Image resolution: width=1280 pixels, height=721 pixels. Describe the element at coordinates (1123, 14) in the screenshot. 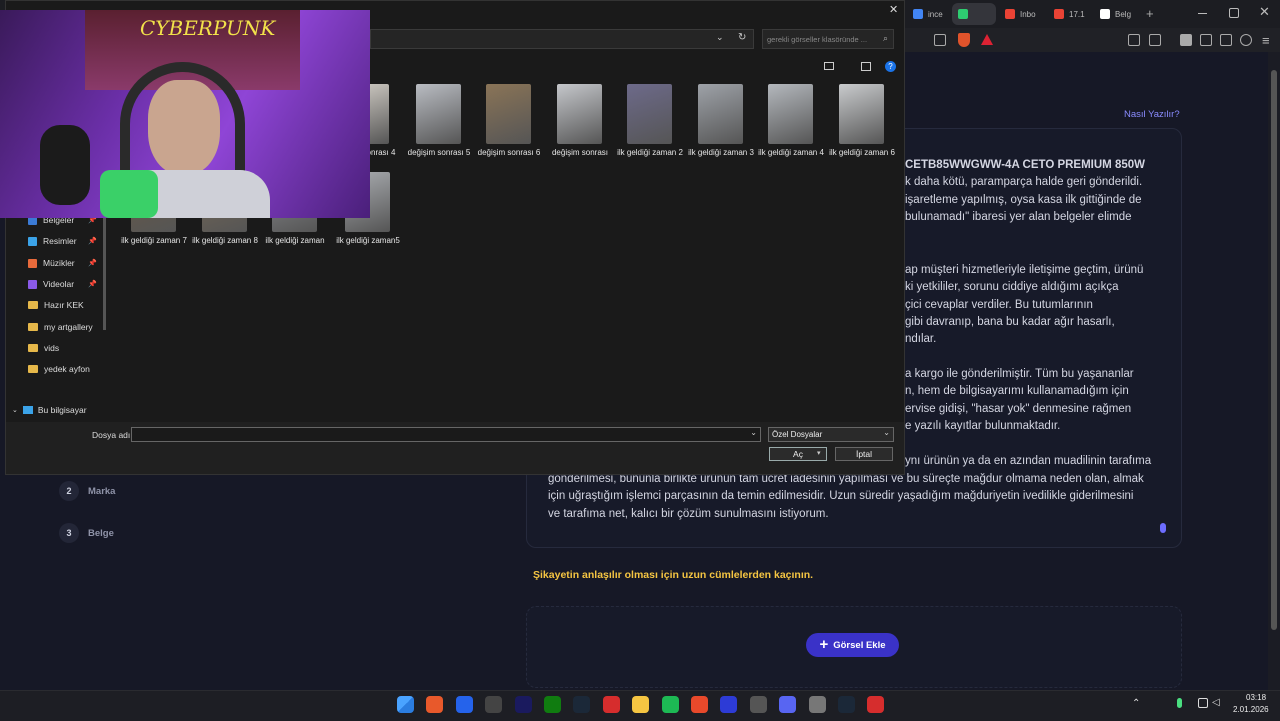

I see `tab-label: Belg` at that location.